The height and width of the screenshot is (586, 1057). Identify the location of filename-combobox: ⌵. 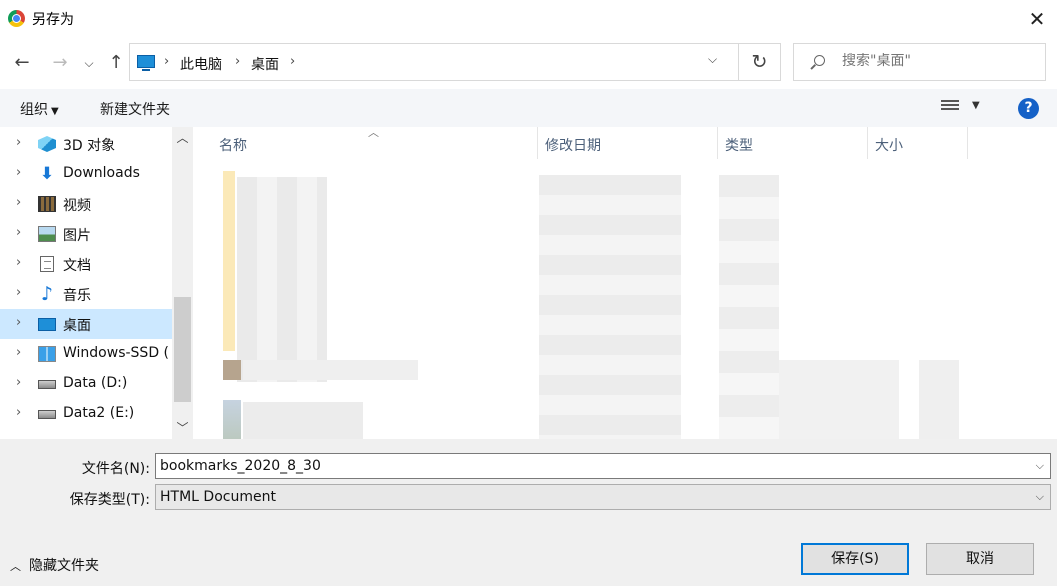
(603, 466).